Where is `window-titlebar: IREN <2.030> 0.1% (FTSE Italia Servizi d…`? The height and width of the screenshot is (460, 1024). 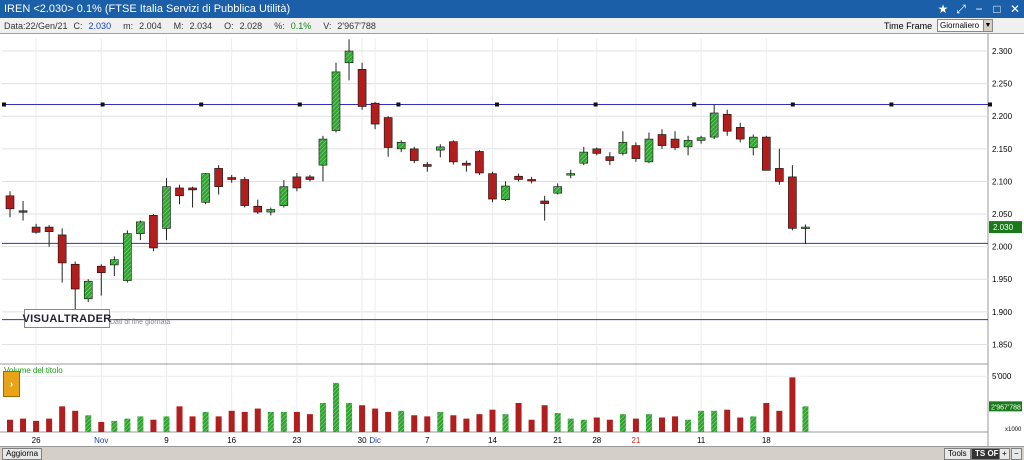
window-titlebar: IREN <2.030> 0.1% (FTSE Italia Servizi d… is located at coordinates (512, 9).